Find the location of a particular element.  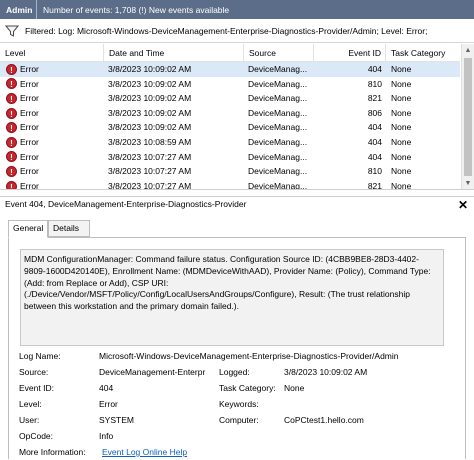

level-value: Error is located at coordinates (108, 404).